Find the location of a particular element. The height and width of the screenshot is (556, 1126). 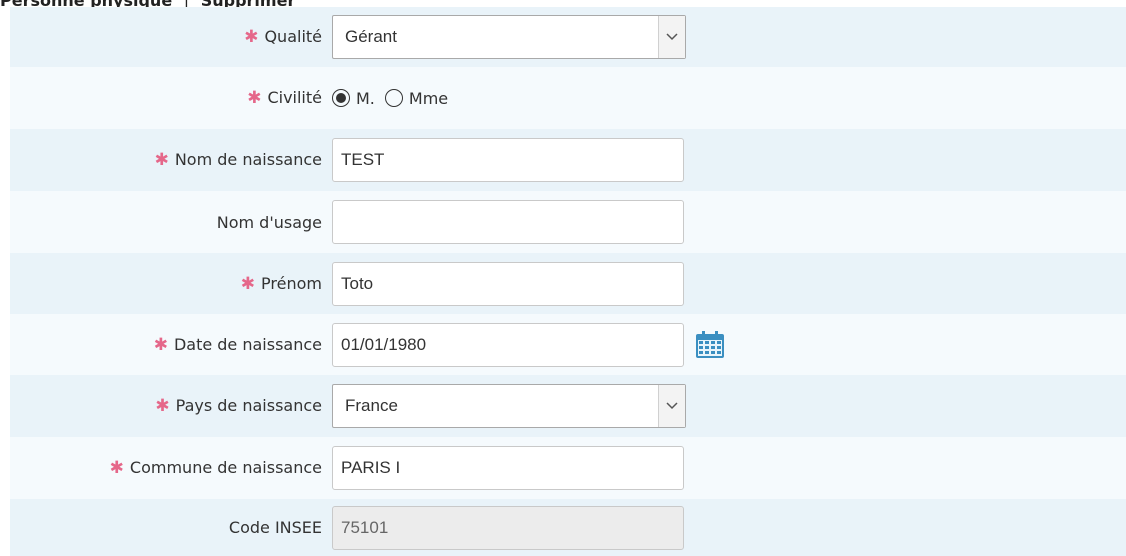

qualite-select: Gérant is located at coordinates (509, 37).